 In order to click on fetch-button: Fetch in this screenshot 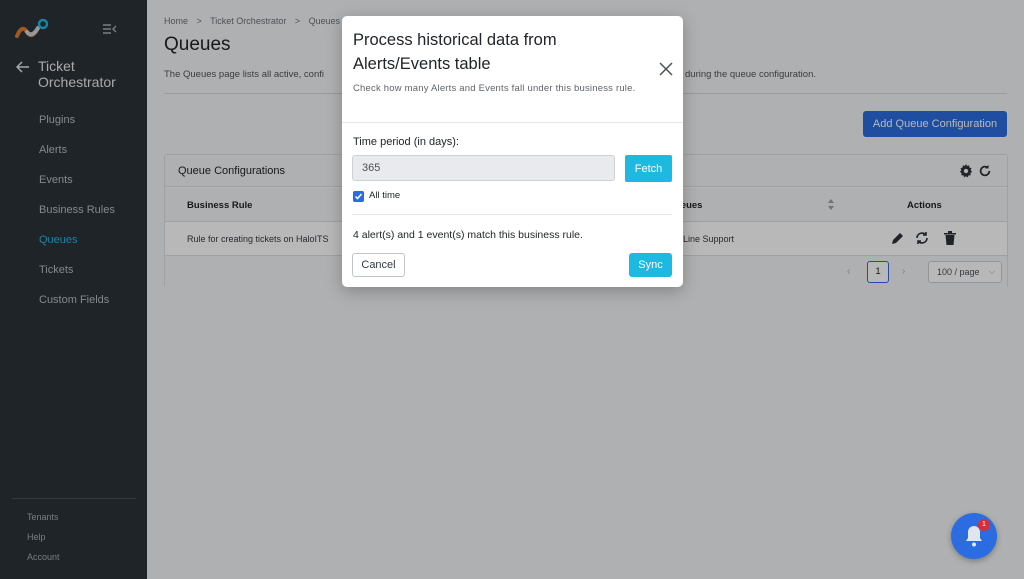, I will do `click(648, 168)`.